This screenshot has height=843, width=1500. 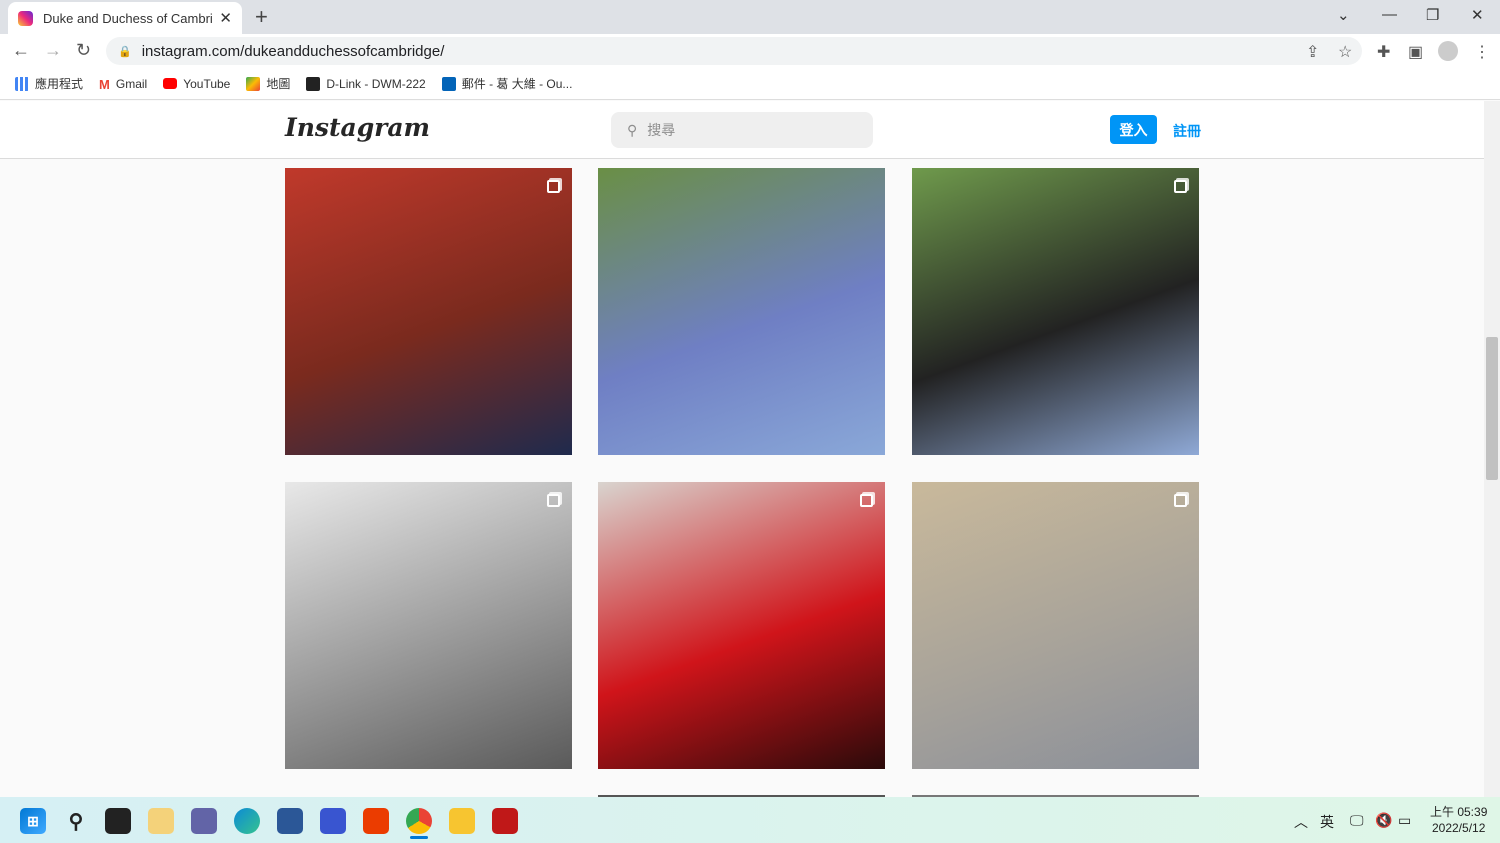 I want to click on bookmark-maps: 地圖, so click(x=268, y=83).